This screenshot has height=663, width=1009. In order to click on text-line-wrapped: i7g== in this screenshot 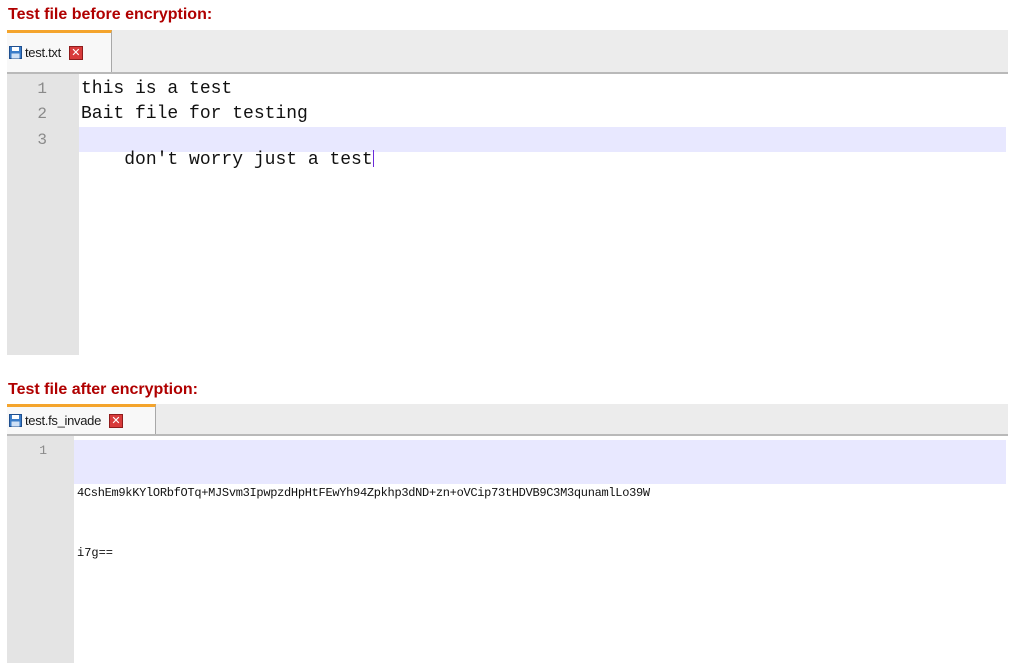, I will do `click(95, 553)`.